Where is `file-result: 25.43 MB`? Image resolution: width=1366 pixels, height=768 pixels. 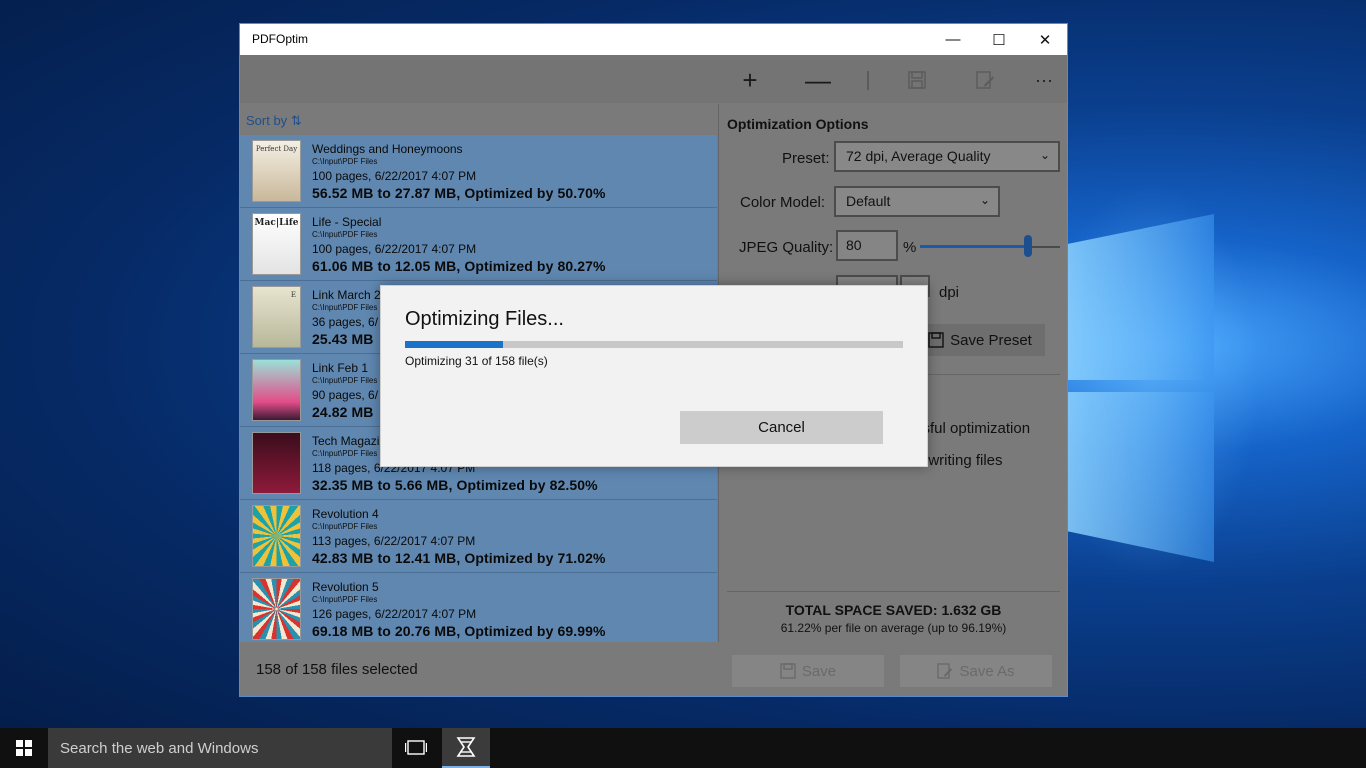
file-result: 25.43 MB is located at coordinates (343, 339).